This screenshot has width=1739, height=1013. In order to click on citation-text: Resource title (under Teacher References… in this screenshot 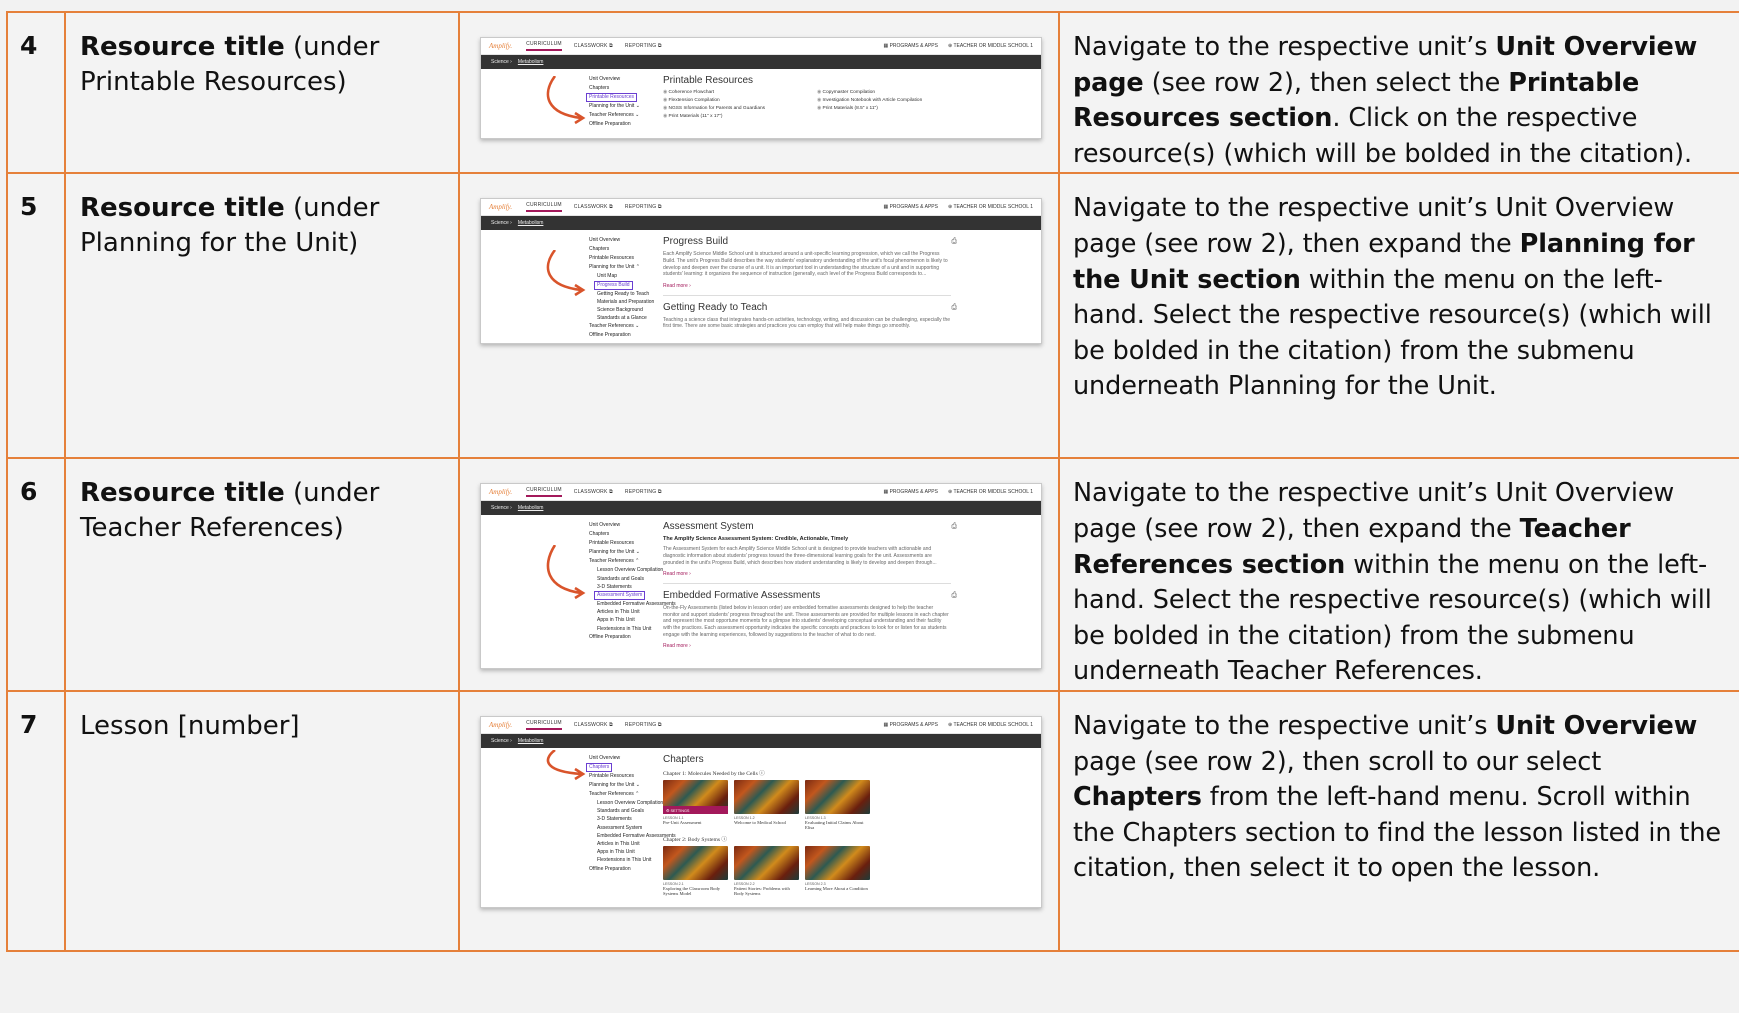, I will do `click(262, 502)`.